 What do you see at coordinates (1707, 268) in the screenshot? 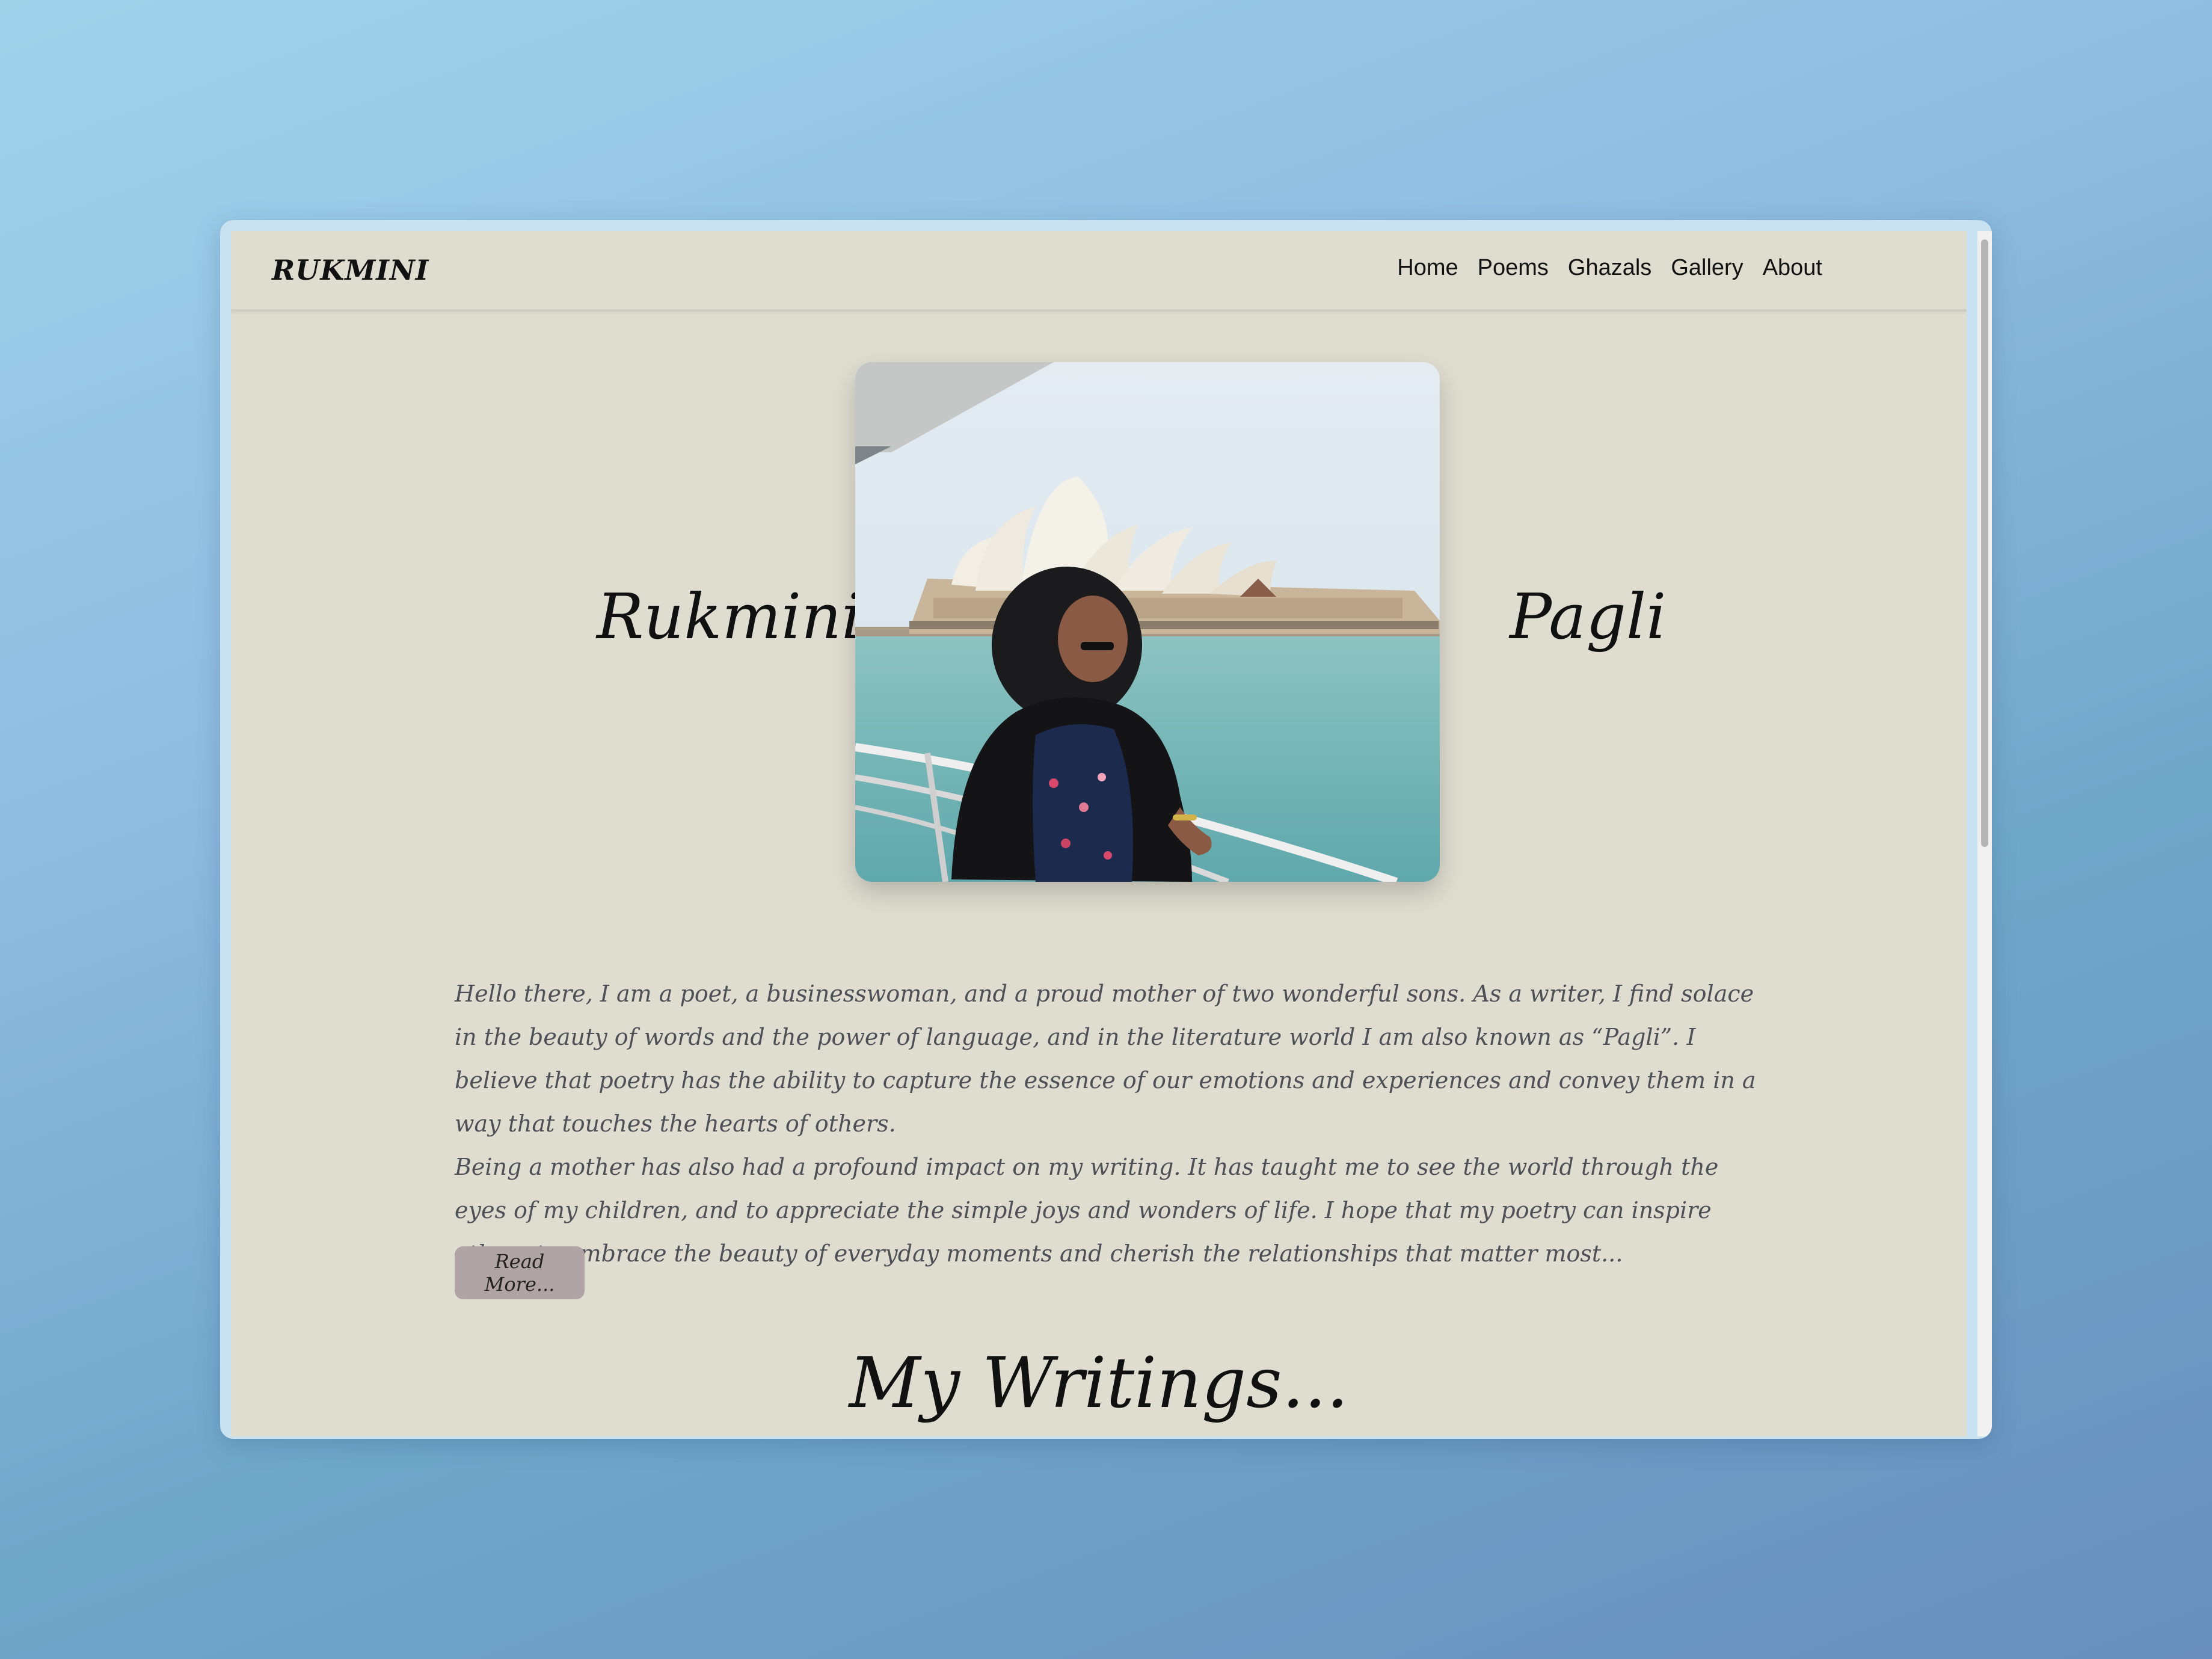
I see `nav-link-gallery: Gallery` at bounding box center [1707, 268].